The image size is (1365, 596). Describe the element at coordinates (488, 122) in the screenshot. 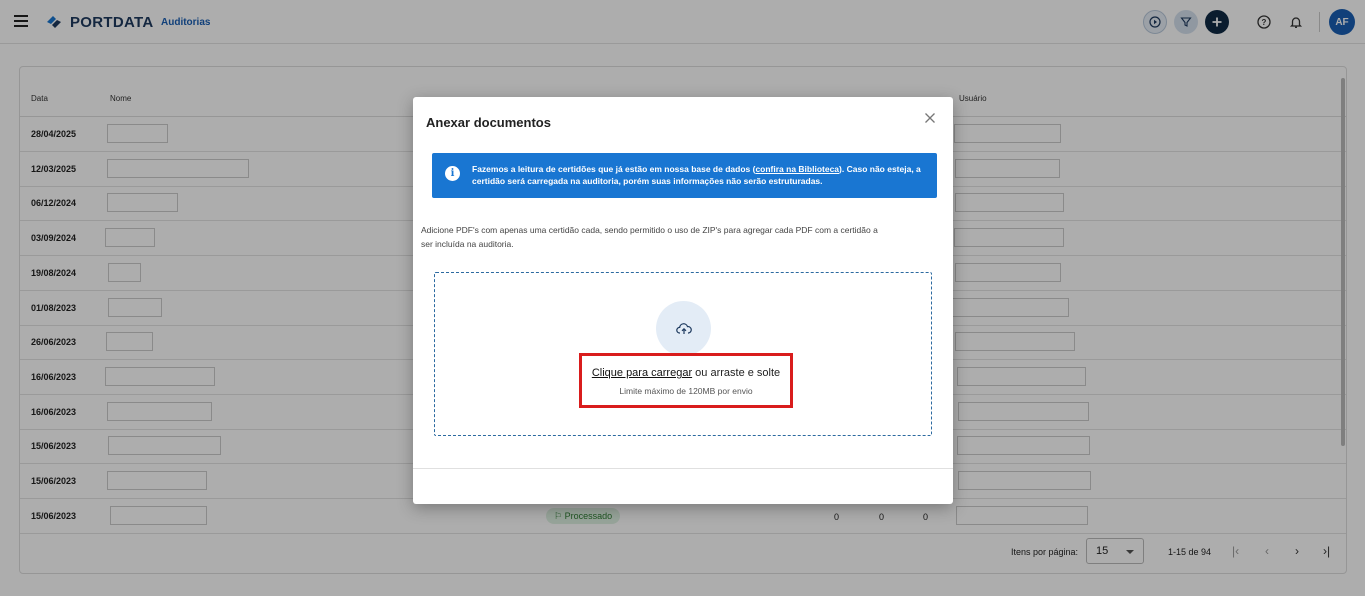

I see `dialog-title: Anexar documentos` at that location.